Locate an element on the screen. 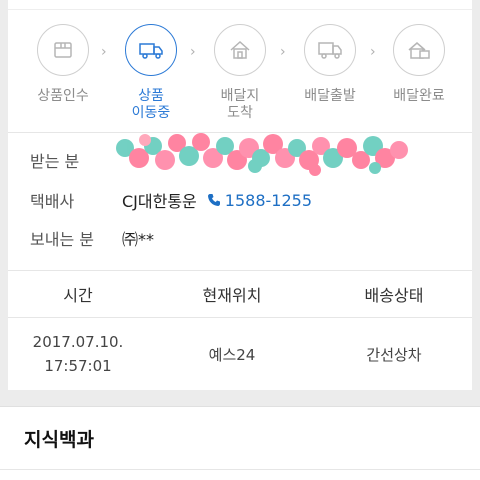 The height and width of the screenshot is (480, 480). step-arrived: 배달지 도착 is located at coordinates (240, 73).